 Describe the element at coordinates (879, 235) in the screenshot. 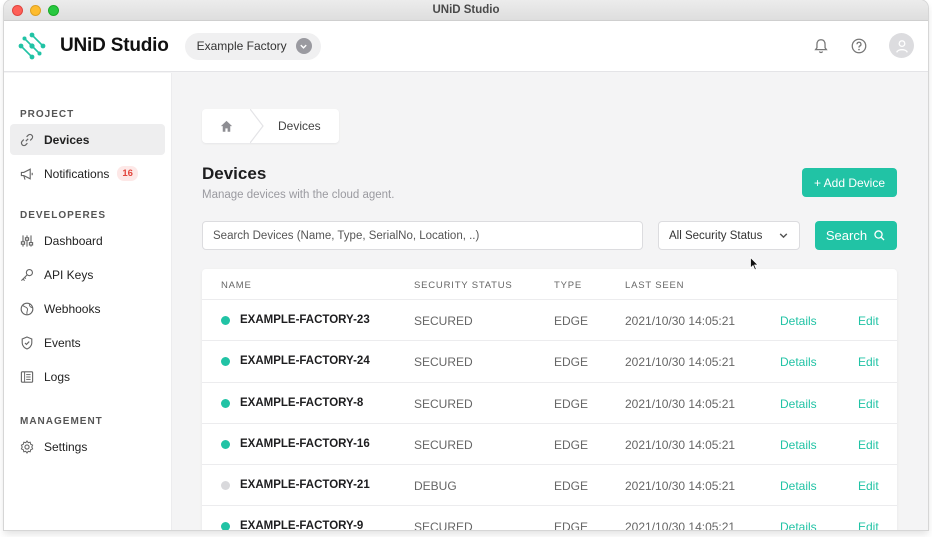

I see `search-icon` at that location.